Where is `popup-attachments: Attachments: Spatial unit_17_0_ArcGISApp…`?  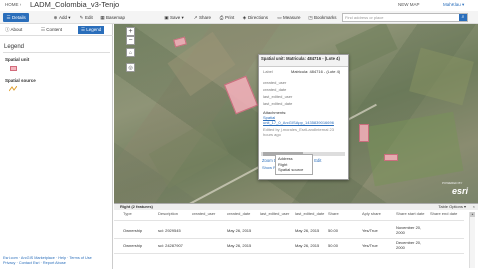
popup-attachments: Attachments: Spatial unit_17_0_ArcGISApp… is located at coordinates (303, 117).